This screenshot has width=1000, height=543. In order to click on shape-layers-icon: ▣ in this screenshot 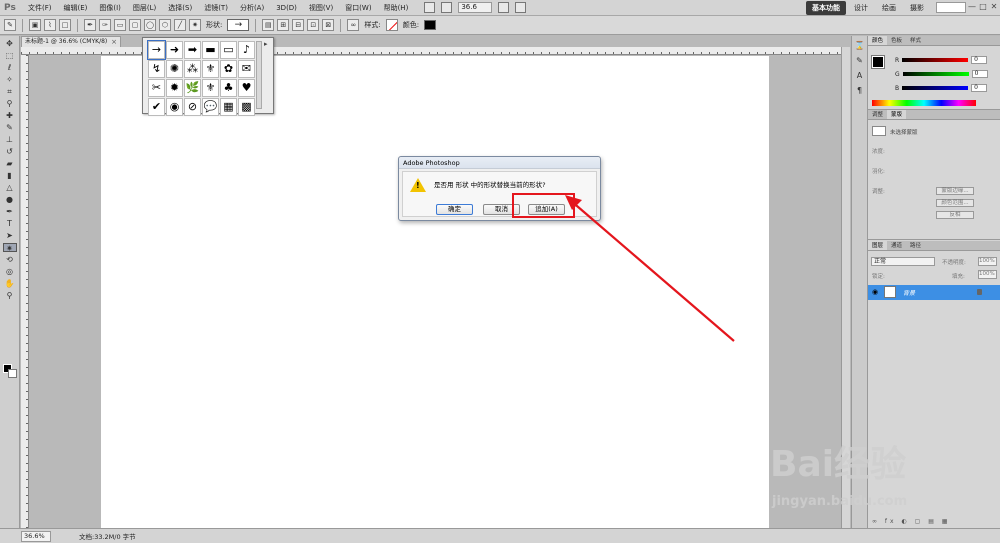, I will do `click(35, 25)`.